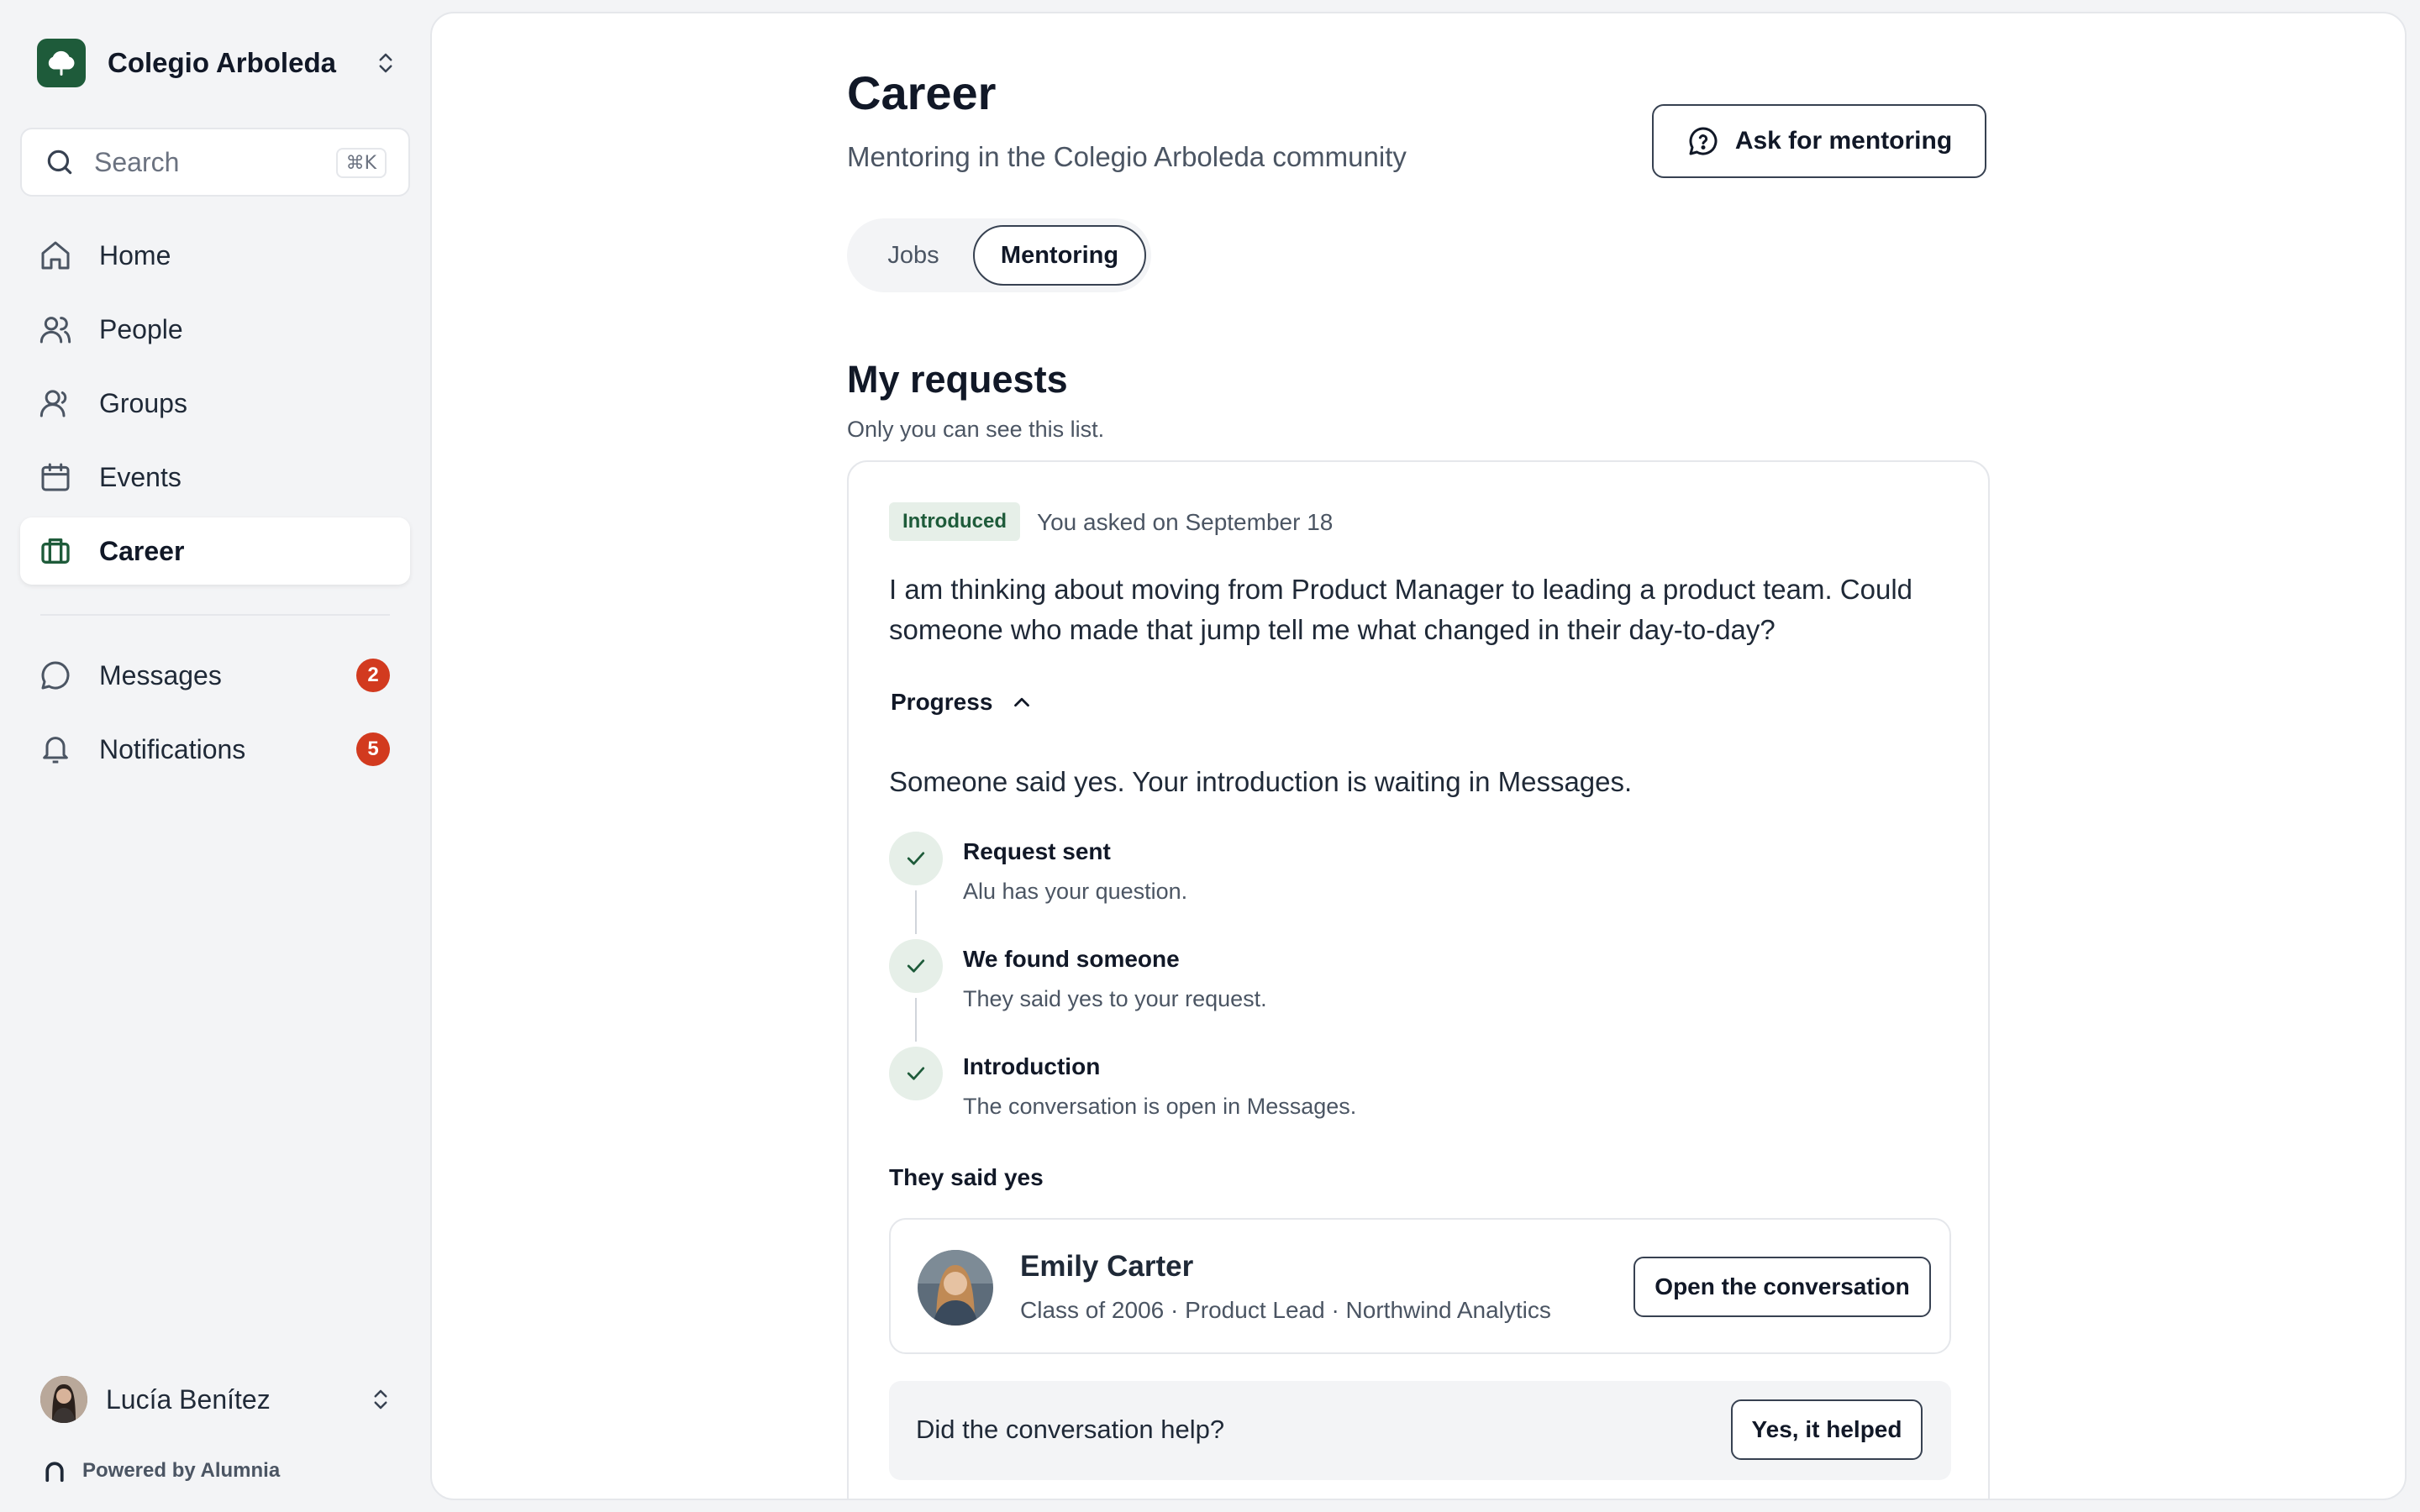 This screenshot has height=1512, width=2420. Describe the element at coordinates (1022, 702) in the screenshot. I see `chevron-up-icon` at that location.